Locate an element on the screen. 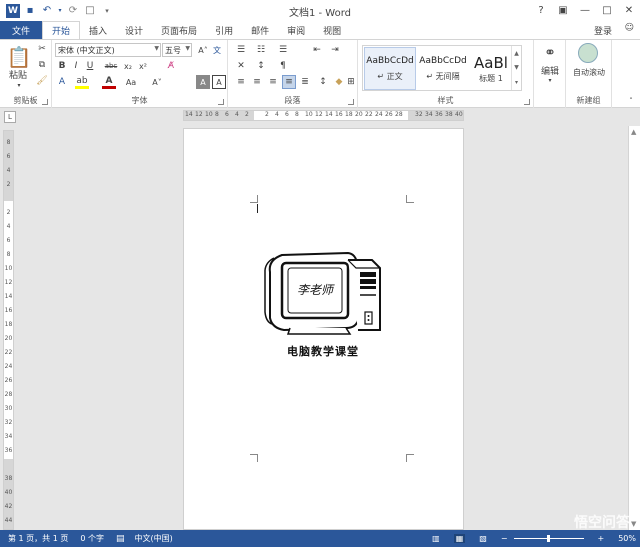 This screenshot has width=640, height=547. web-layout-icon: ▧ is located at coordinates (483, 538).